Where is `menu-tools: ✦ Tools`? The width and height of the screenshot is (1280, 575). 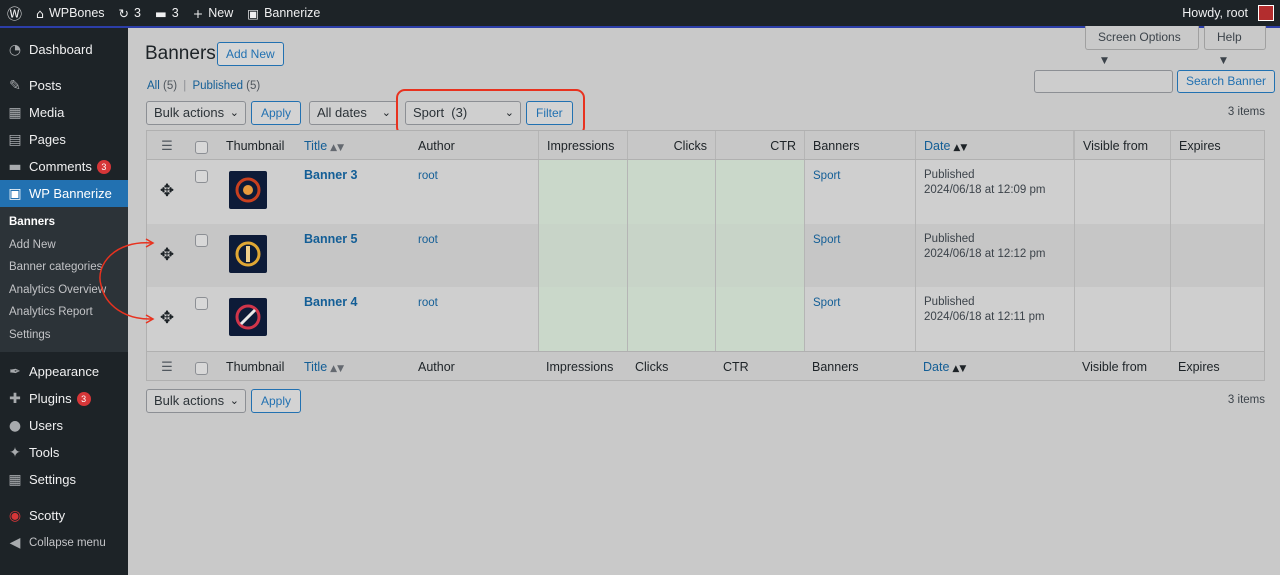
menu-tools: ✦ Tools is located at coordinates (64, 452).